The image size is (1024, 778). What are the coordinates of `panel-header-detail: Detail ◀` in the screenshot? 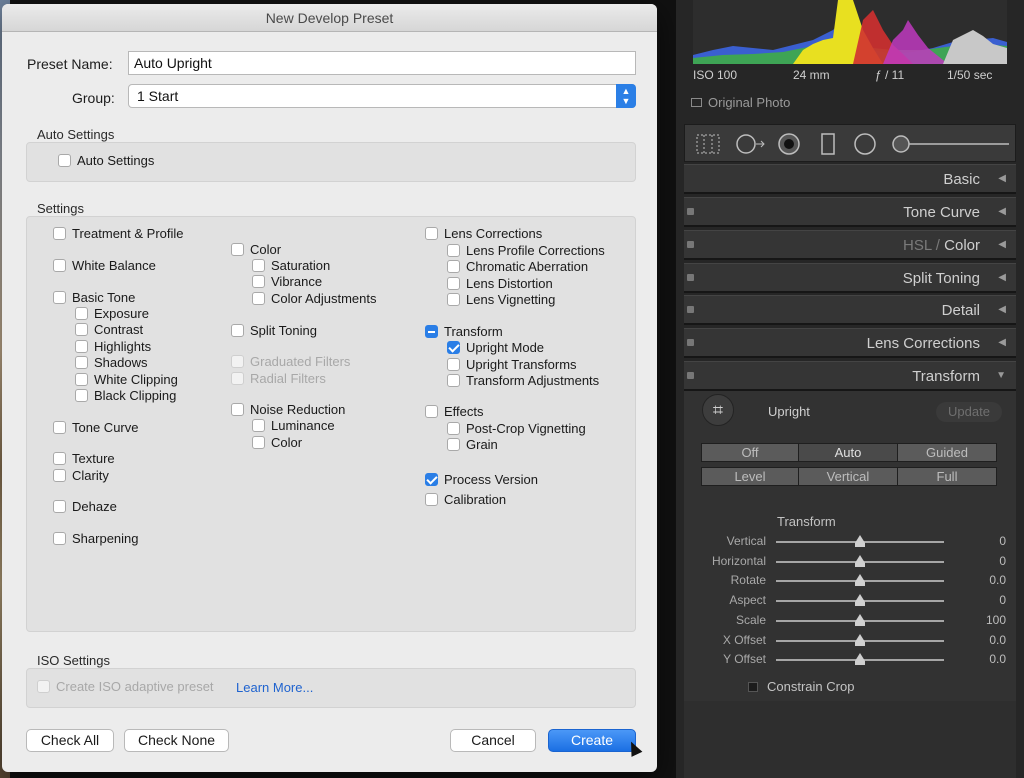 It's located at (850, 310).